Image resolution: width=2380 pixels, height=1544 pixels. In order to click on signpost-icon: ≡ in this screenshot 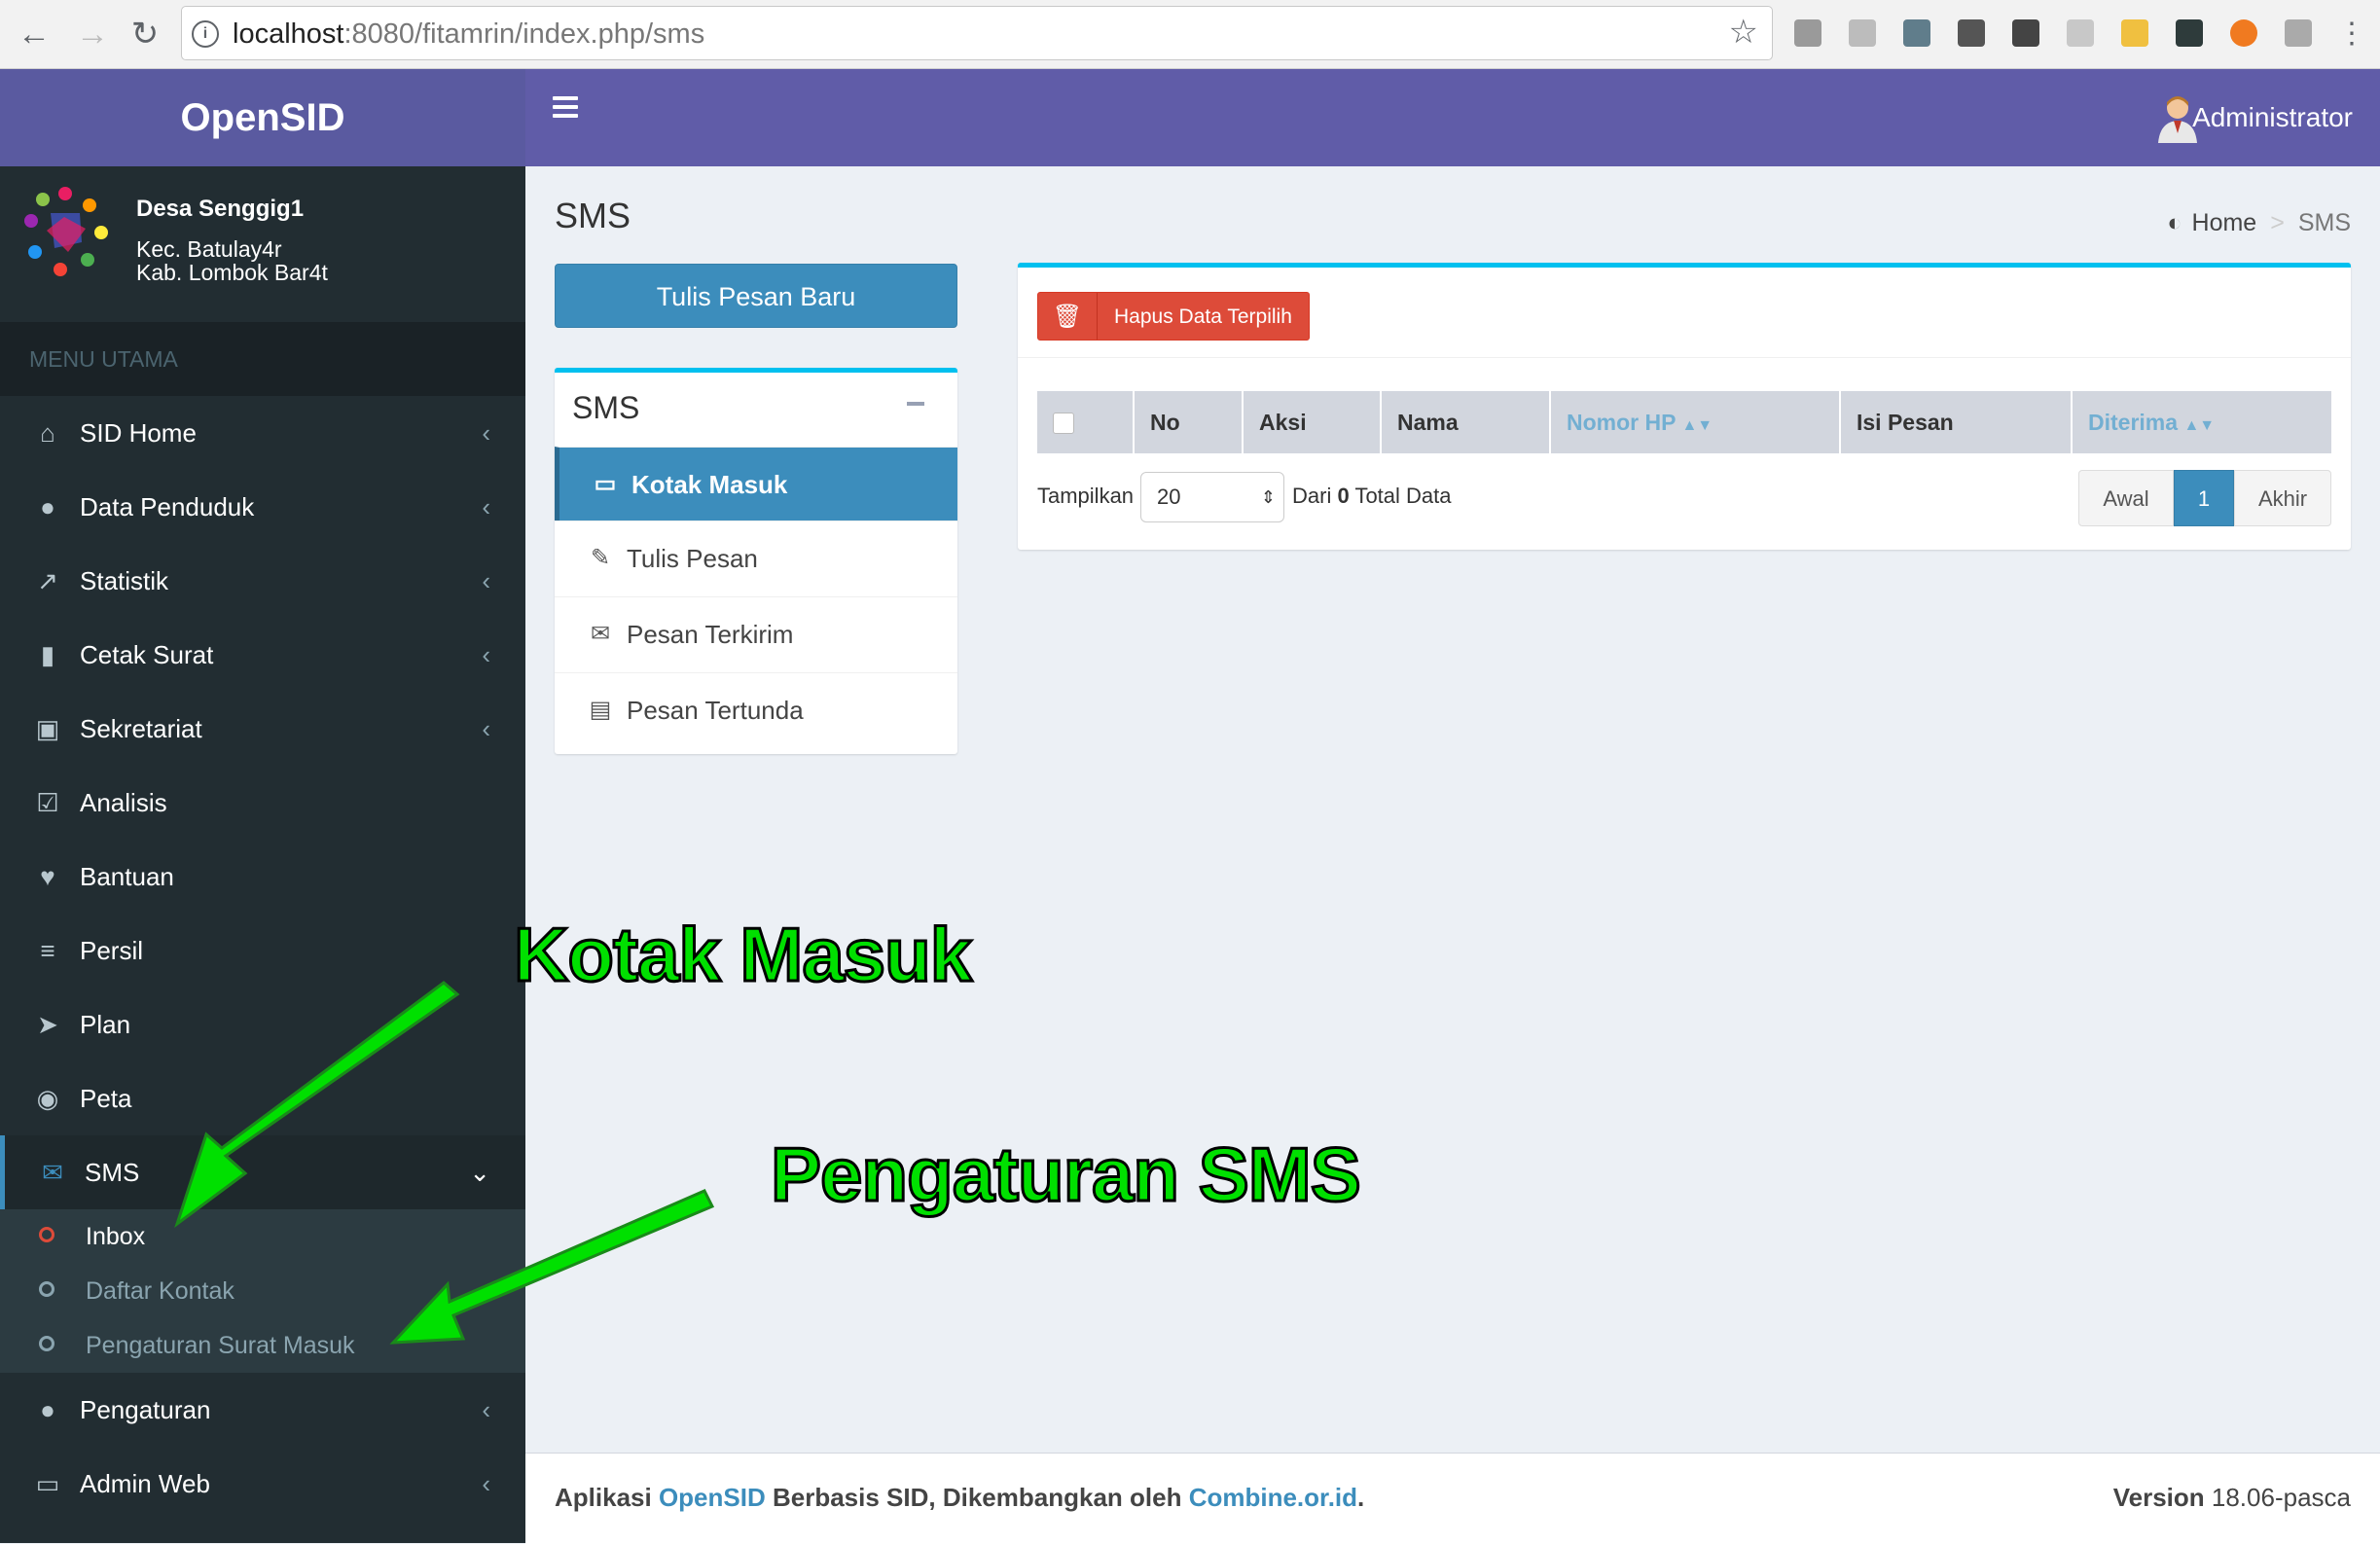, I will do `click(47, 951)`.